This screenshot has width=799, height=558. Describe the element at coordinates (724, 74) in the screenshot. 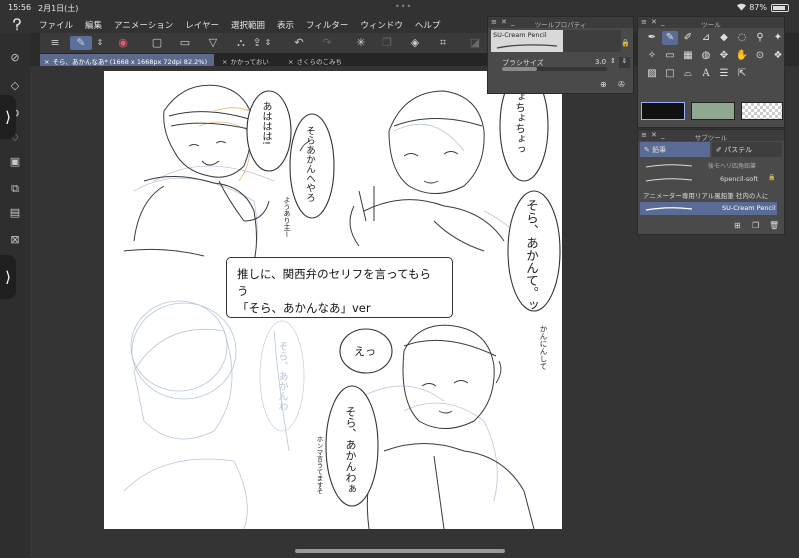

I see `balloon-tool-icon: ☰` at that location.